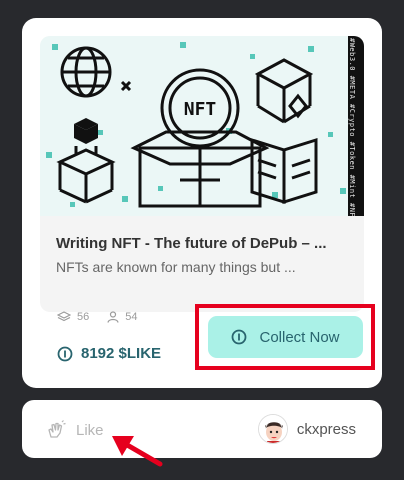 This screenshot has height=480, width=404. What do you see at coordinates (113, 317) in the screenshot?
I see `person-icon` at bounding box center [113, 317].